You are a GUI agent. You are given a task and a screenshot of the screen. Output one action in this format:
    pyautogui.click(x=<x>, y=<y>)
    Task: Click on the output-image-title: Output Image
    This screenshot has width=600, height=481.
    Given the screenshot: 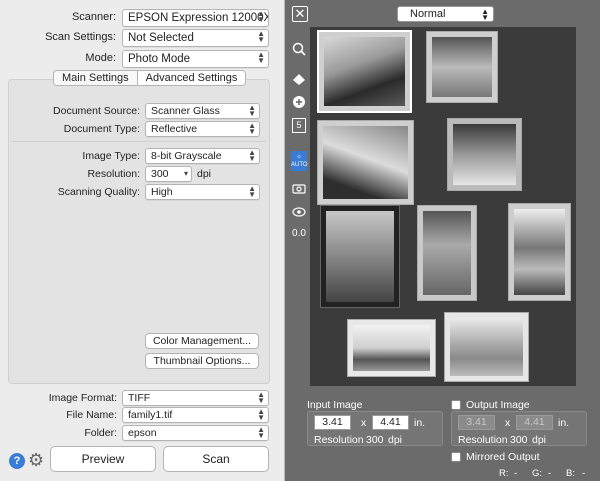 What is the action you would take?
    pyautogui.click(x=498, y=405)
    